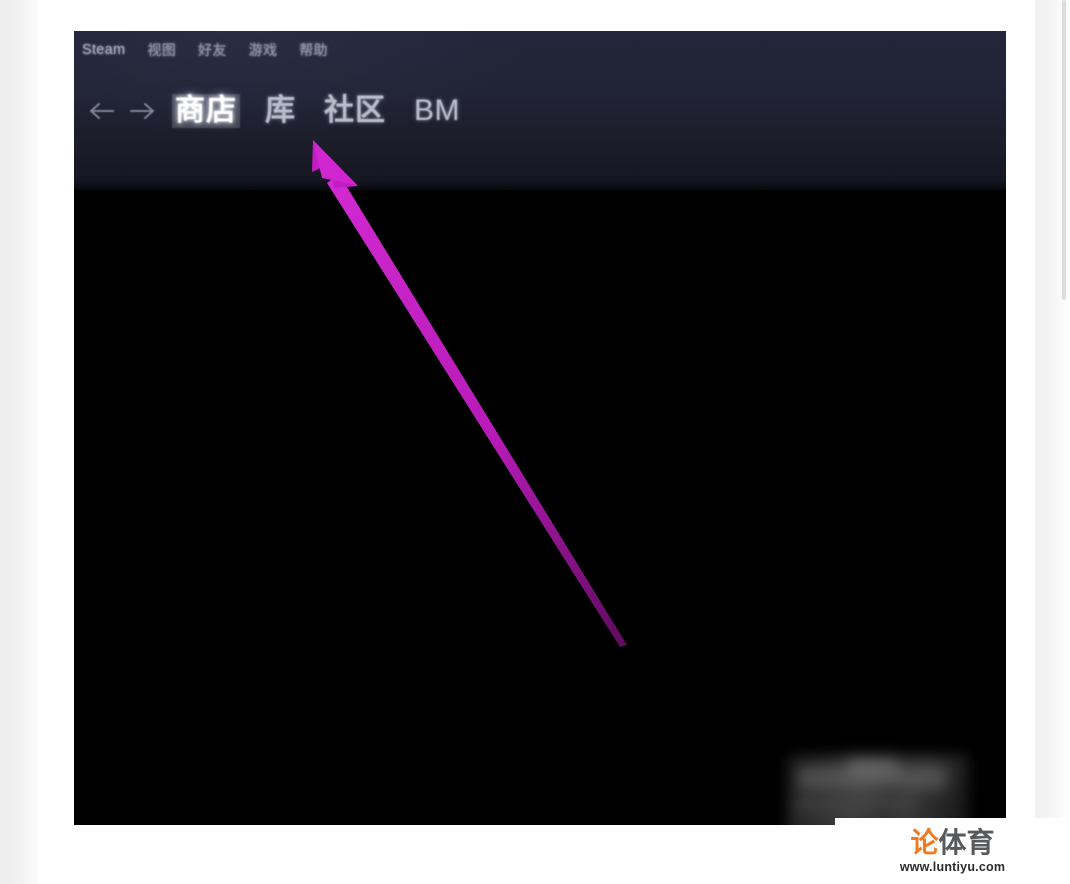 This screenshot has height=884, width=1070. I want to click on watermark-url: www.luntiyu.com, so click(952, 866).